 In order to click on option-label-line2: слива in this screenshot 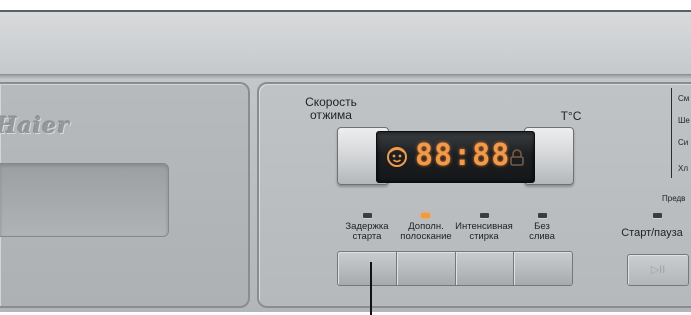, I will do `click(542, 236)`.